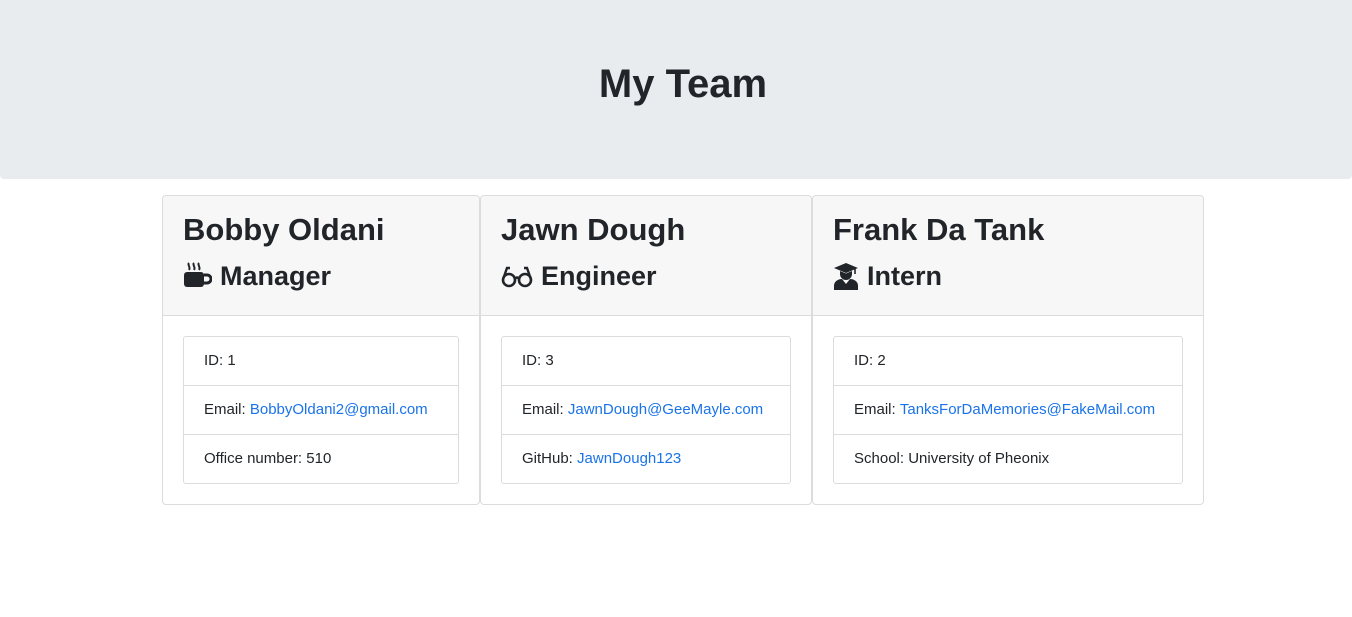 Image resolution: width=1352 pixels, height=617 pixels. Describe the element at coordinates (549, 360) in the screenshot. I see `id-value: 3` at that location.